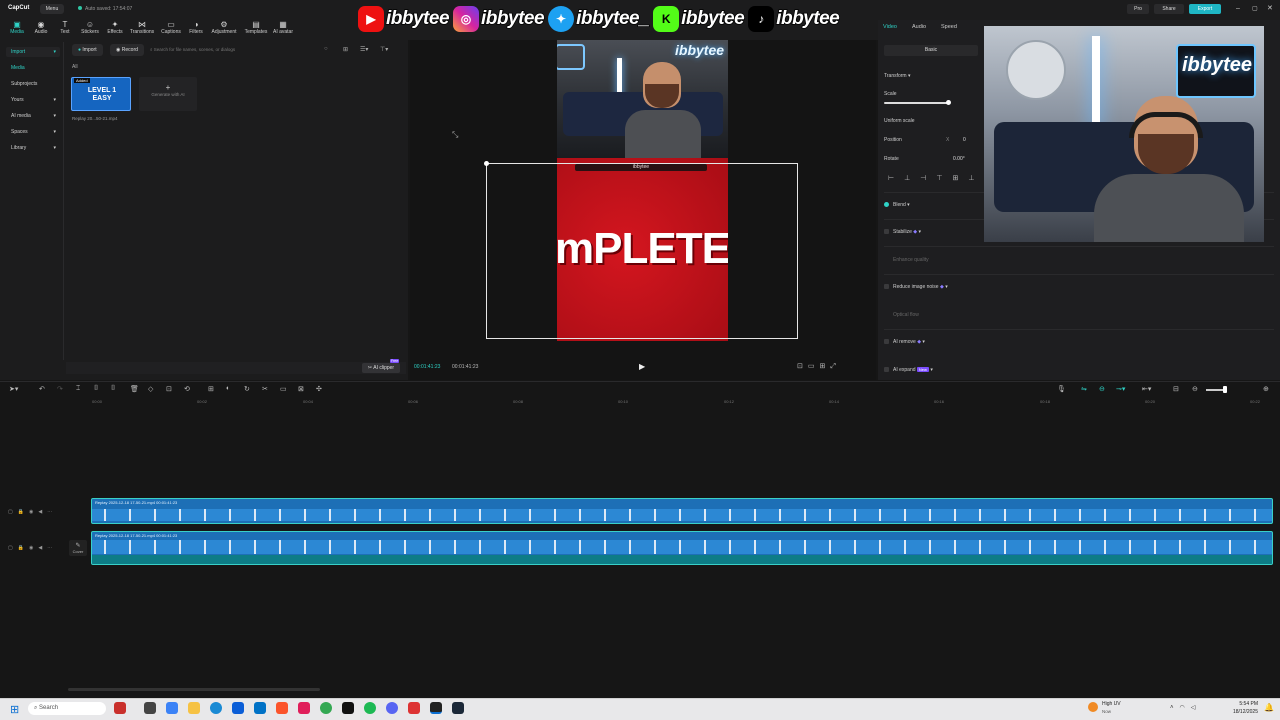  What do you see at coordinates (642, 366) in the screenshot?
I see `play-icon: ▶` at bounding box center [642, 366].